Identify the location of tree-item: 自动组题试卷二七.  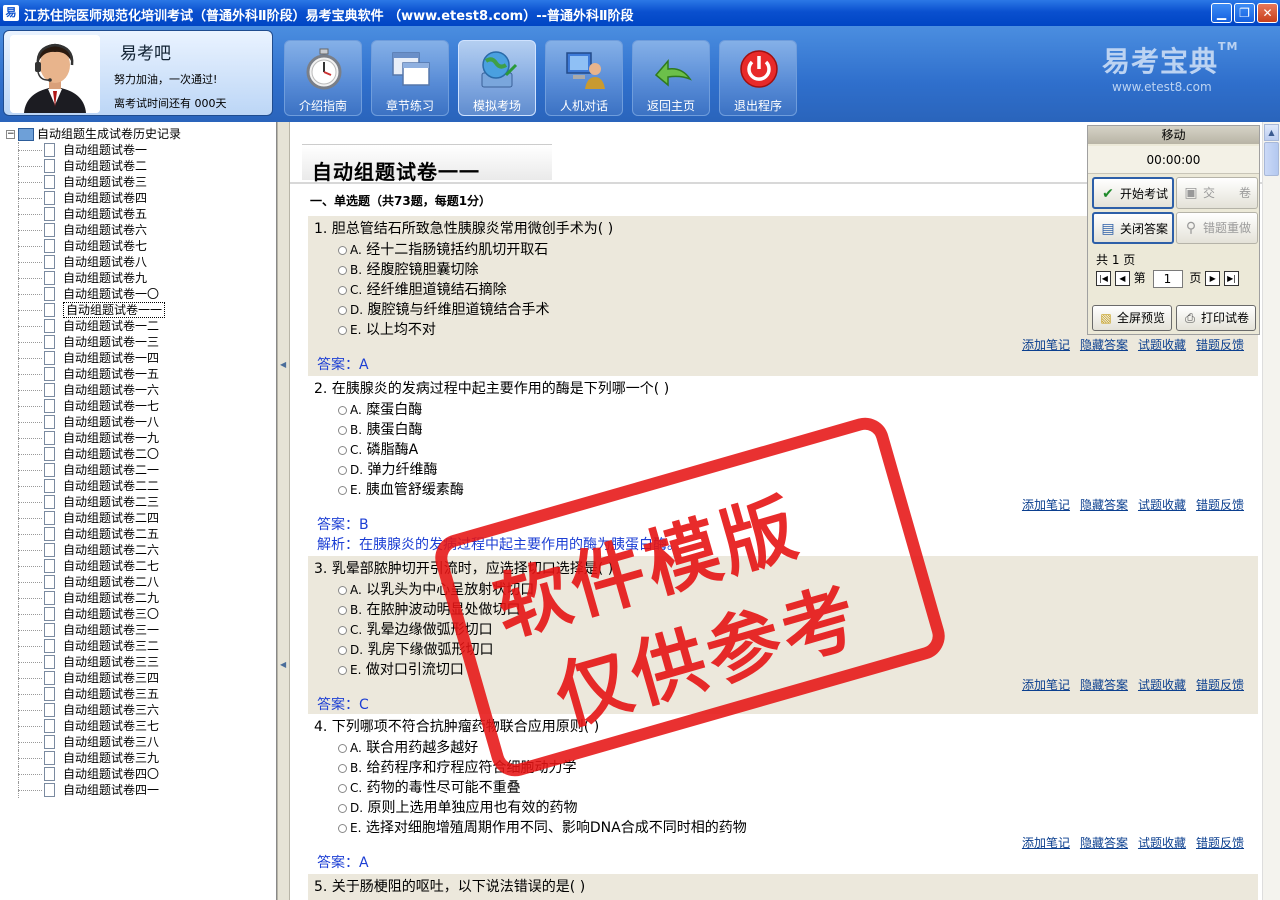
(82, 566).